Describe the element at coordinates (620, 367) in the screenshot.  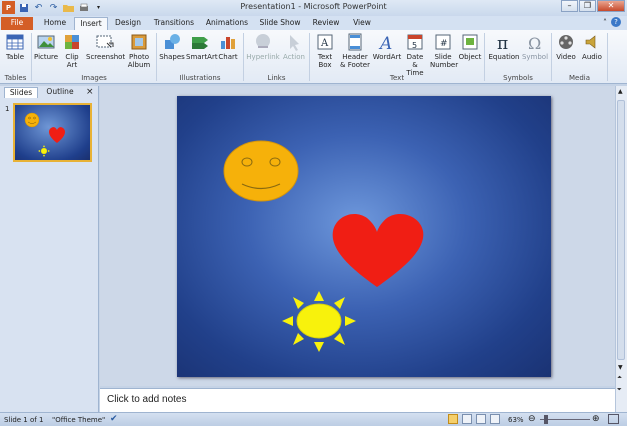
I see `scroll-down-icon: ▼` at that location.